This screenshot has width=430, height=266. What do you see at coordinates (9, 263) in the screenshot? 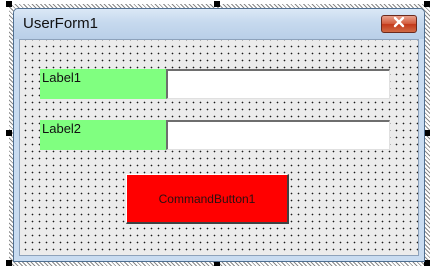
I see `resize-handle-bottom-left` at bounding box center [9, 263].